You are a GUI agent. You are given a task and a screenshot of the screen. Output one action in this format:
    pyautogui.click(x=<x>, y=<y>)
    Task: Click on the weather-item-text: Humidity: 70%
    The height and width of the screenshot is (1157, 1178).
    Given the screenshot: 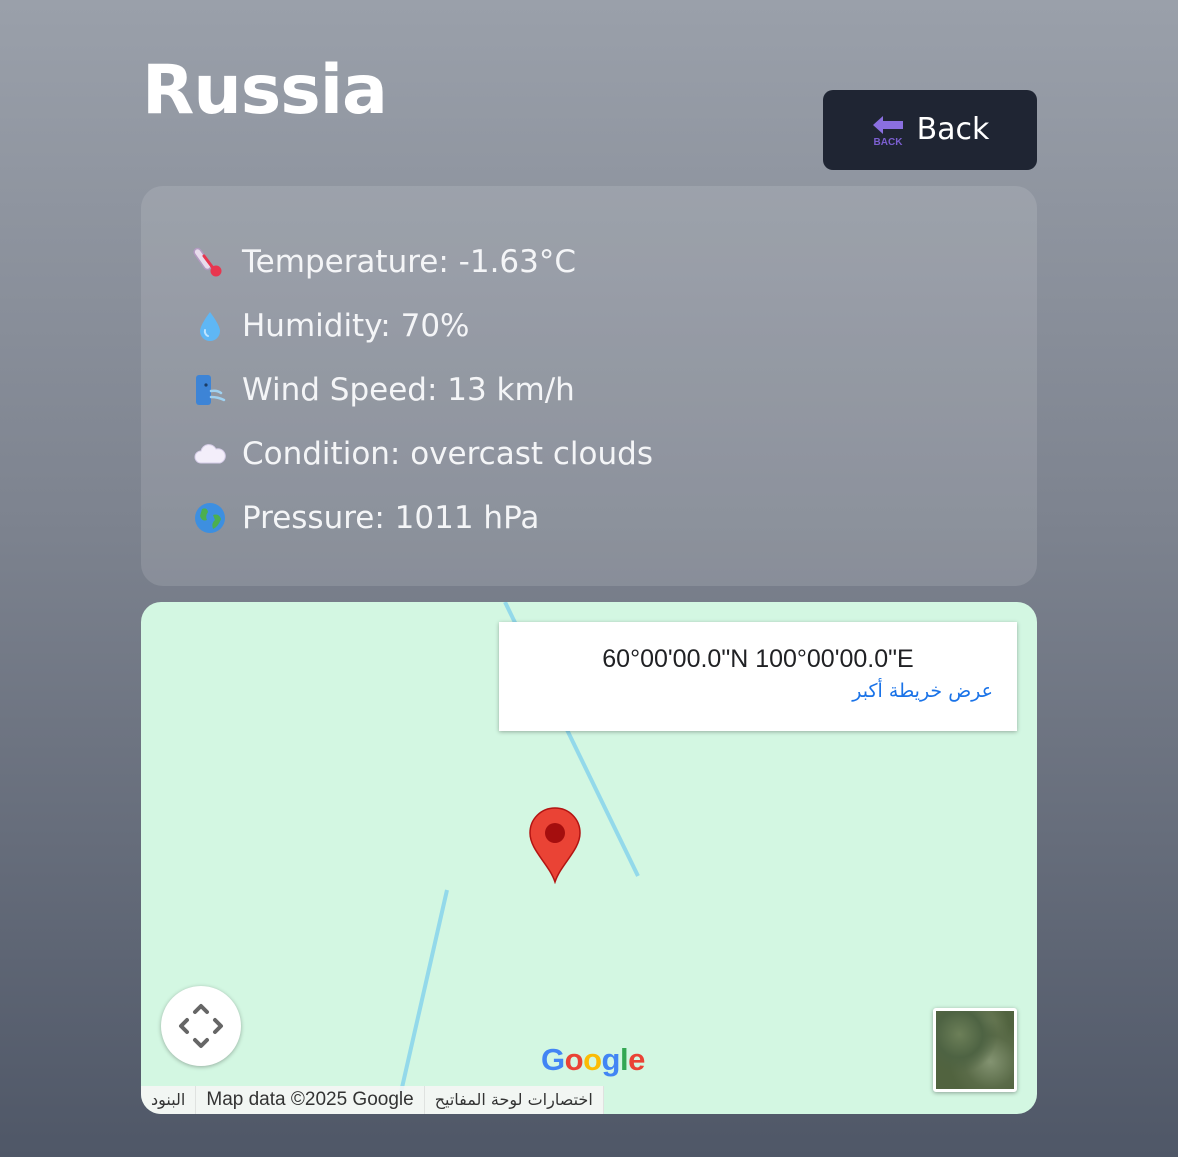 What is the action you would take?
    pyautogui.click(x=356, y=326)
    